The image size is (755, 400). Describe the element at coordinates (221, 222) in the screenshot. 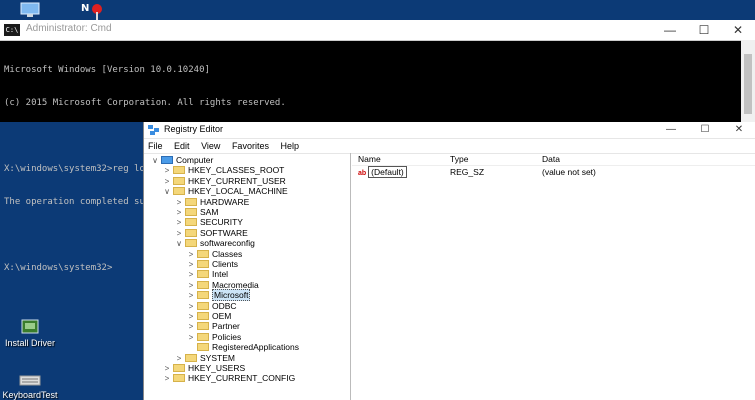

I see `tree-node-label: SECURITY` at that location.